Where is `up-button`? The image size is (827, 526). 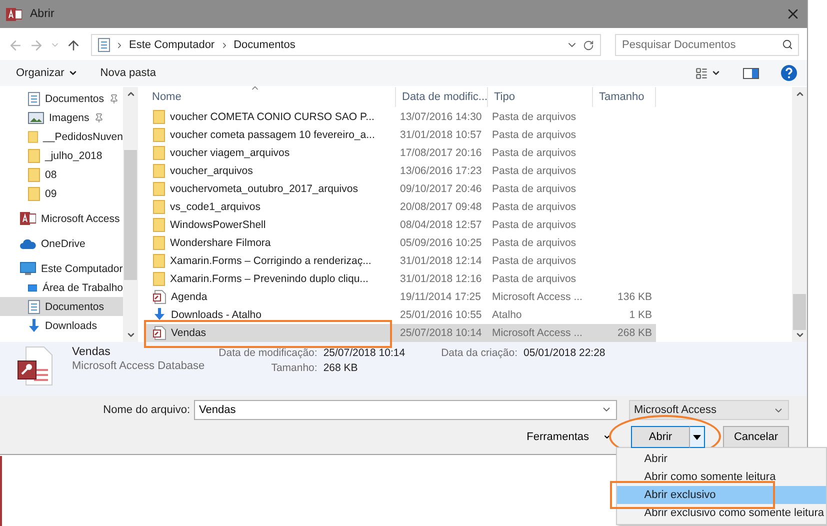
up-button is located at coordinates (73, 45).